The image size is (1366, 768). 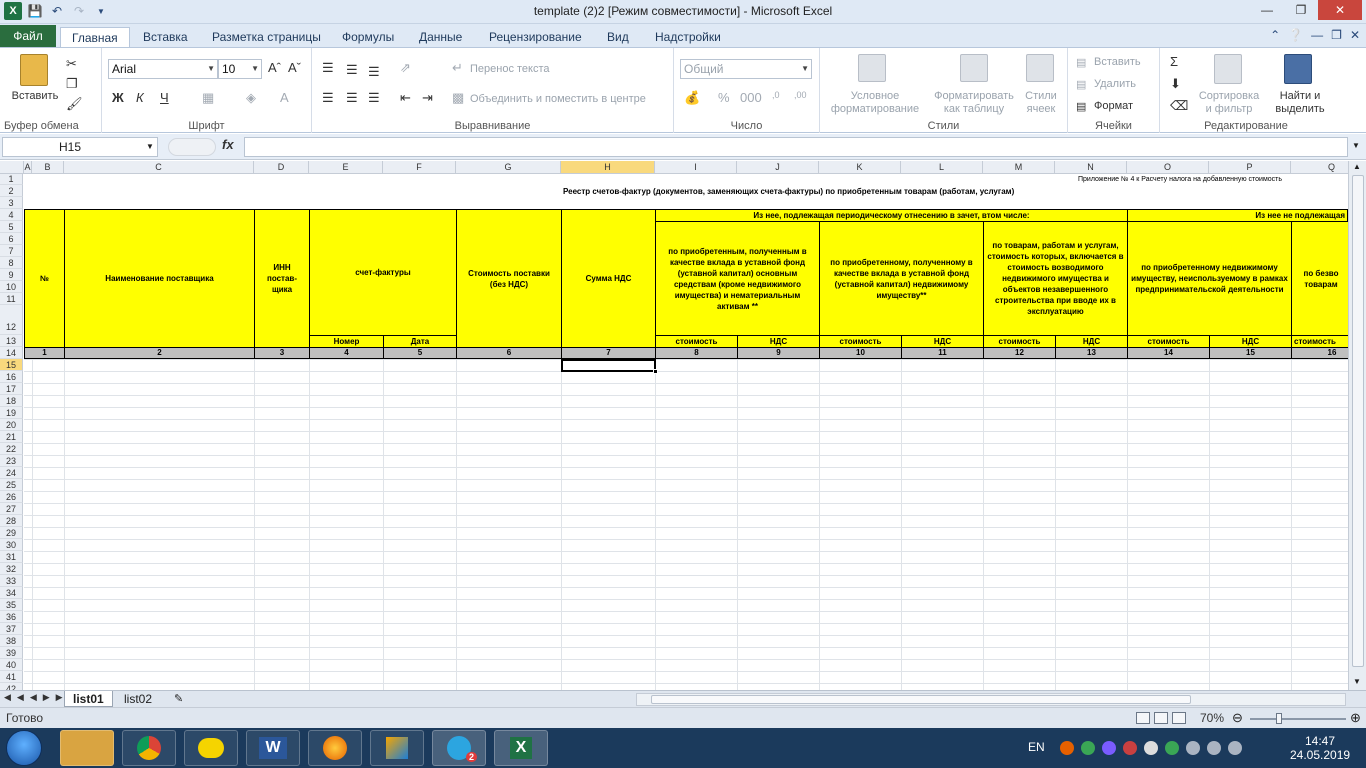 What do you see at coordinates (11, 533) in the screenshot?
I see `row-header: 29` at bounding box center [11, 533].